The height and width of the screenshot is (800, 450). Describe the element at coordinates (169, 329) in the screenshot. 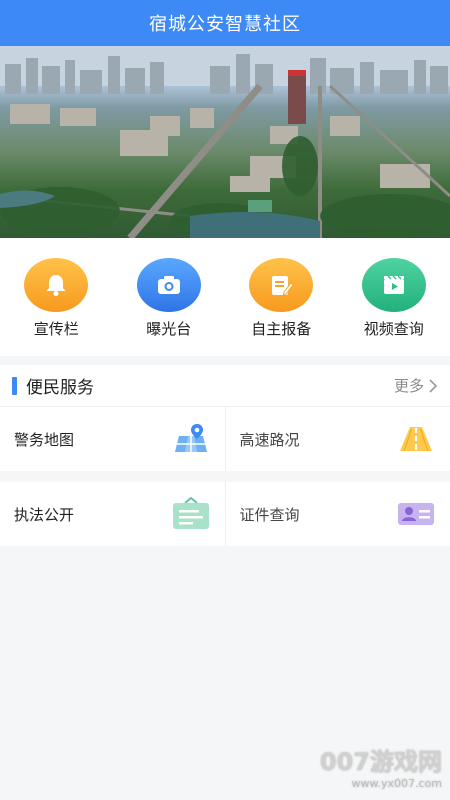

I see `quick-action-label: 曝光台` at that location.